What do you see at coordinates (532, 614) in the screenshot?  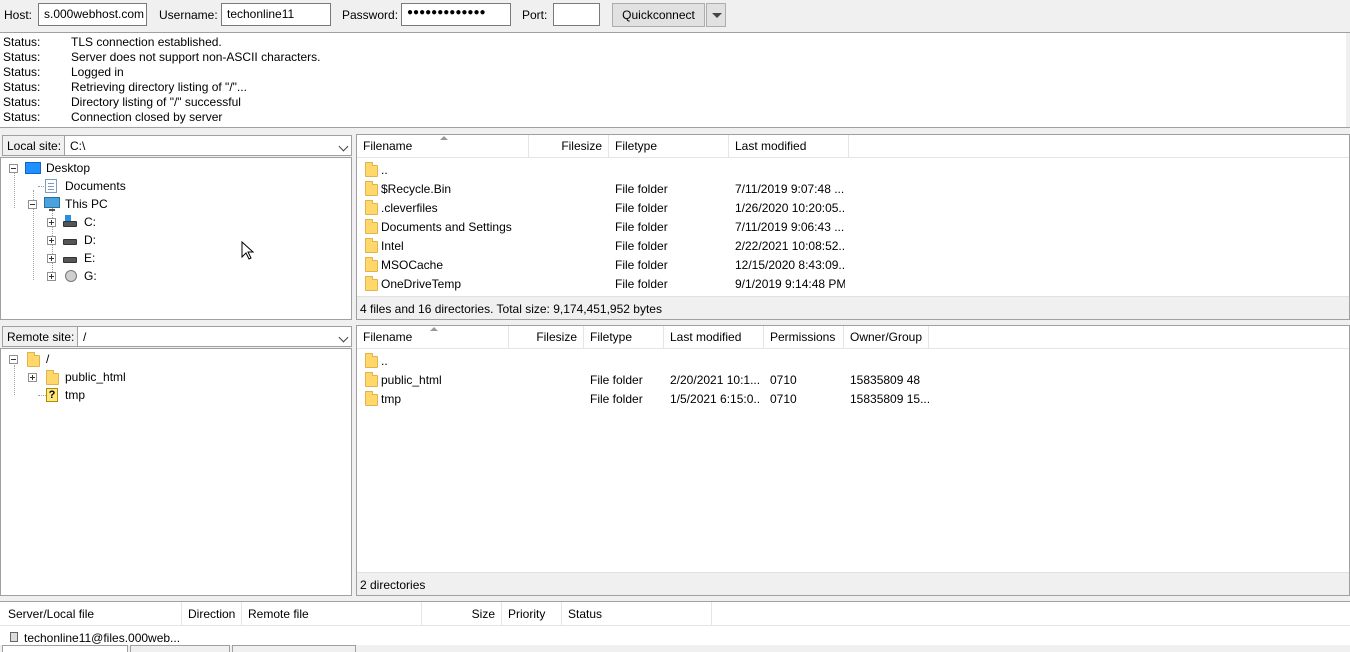 I see `column-priority: Priority` at bounding box center [532, 614].